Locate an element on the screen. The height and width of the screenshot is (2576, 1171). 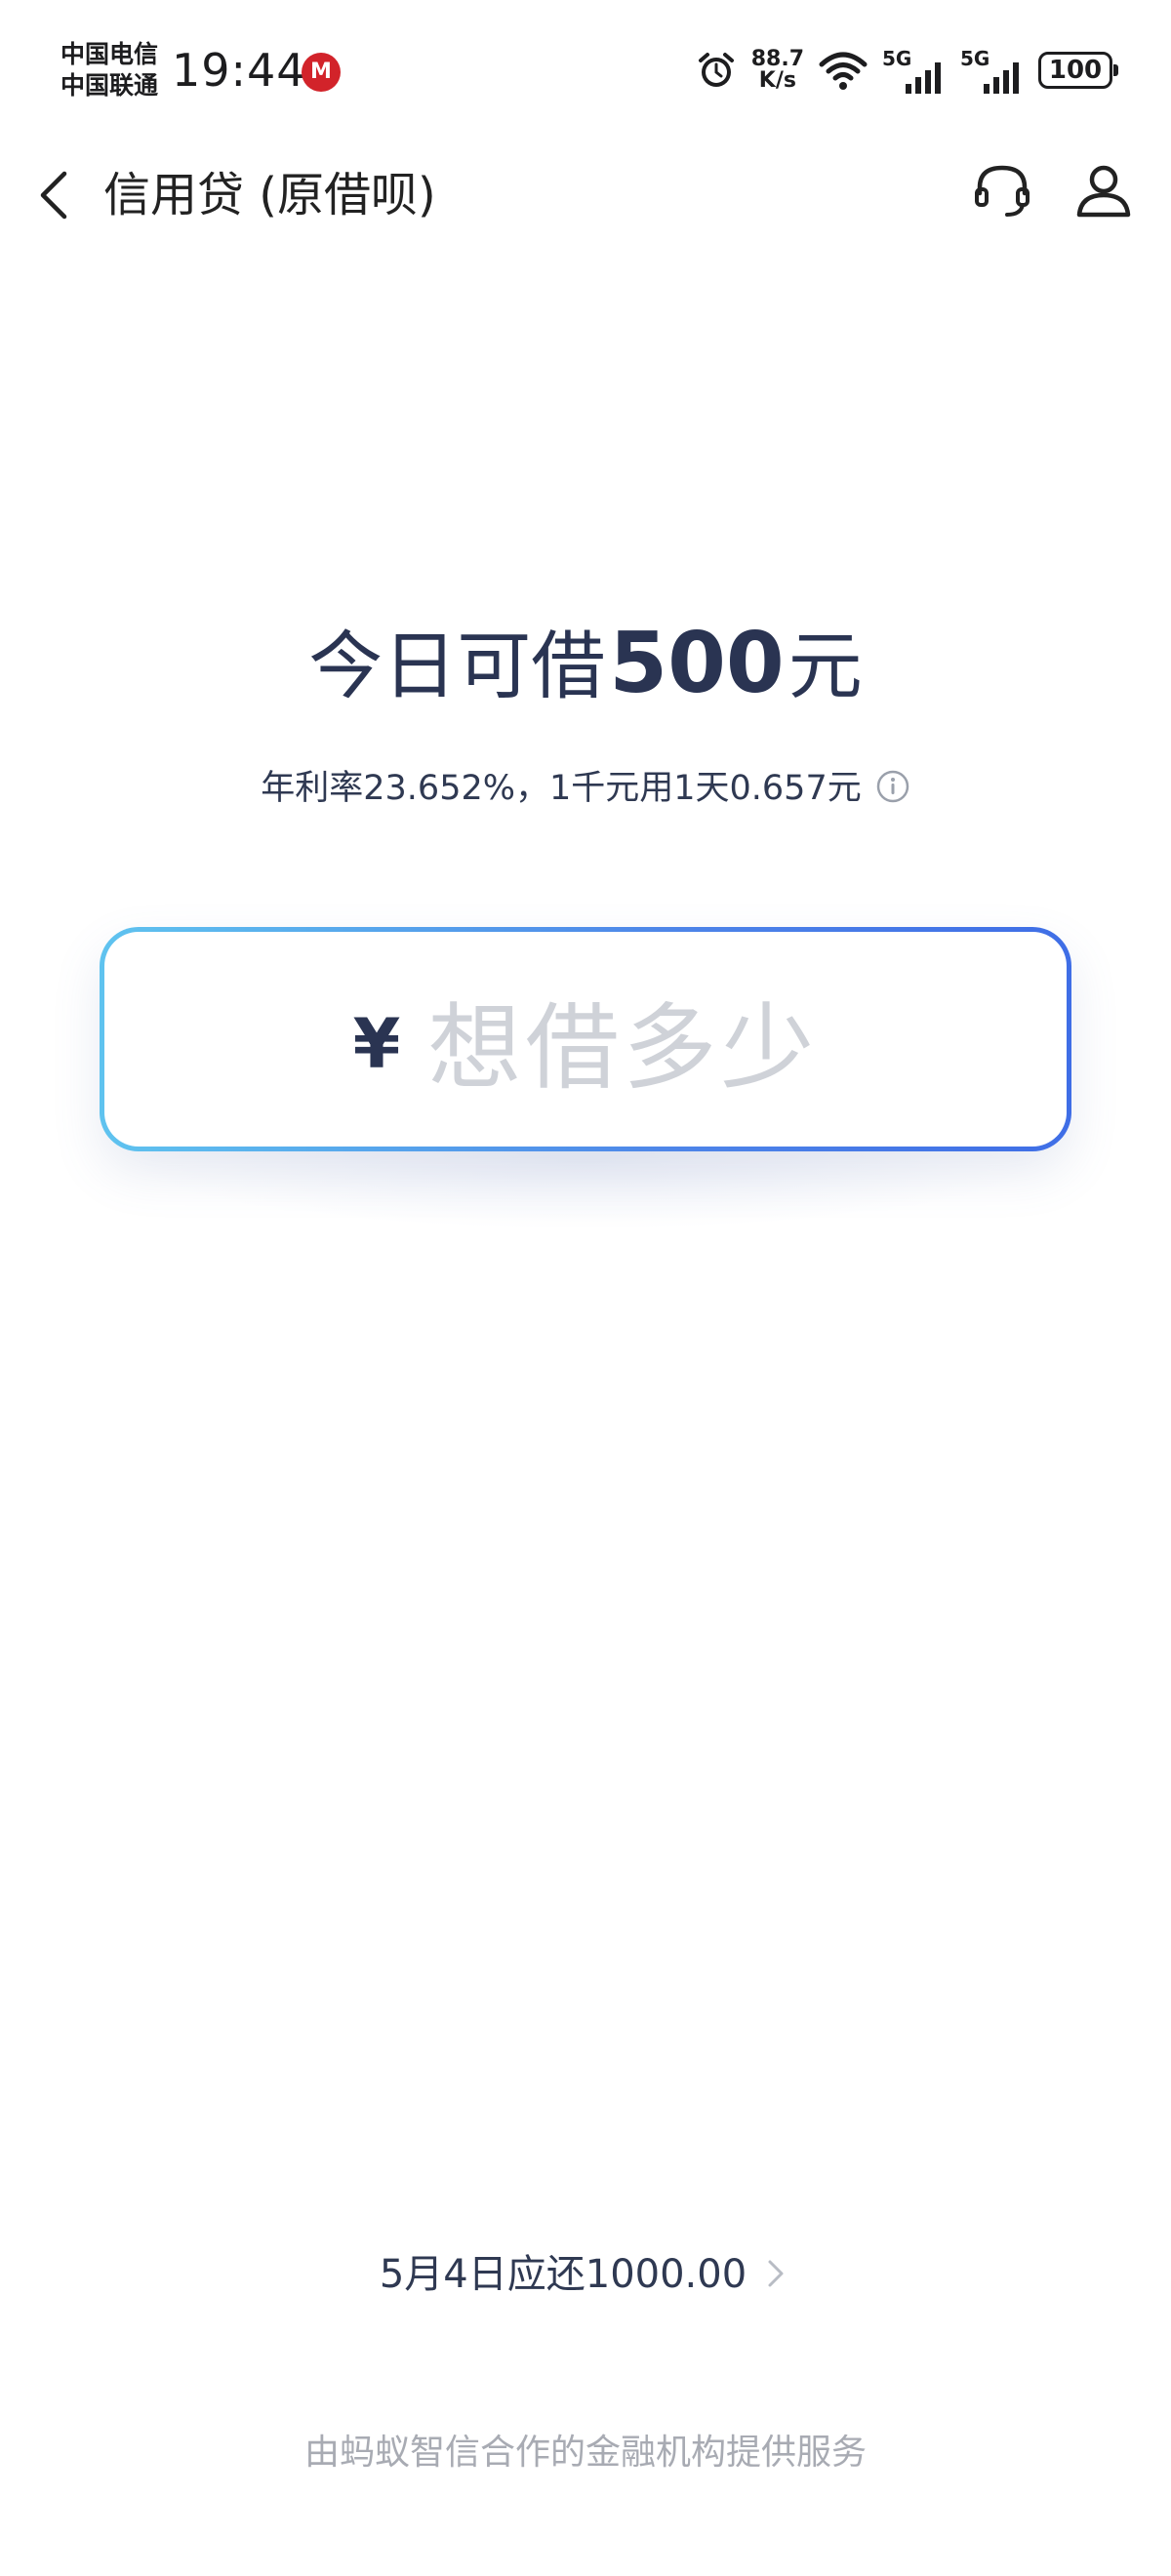
nav-bar: 信用贷 (原借呗) is located at coordinates (585, 195).